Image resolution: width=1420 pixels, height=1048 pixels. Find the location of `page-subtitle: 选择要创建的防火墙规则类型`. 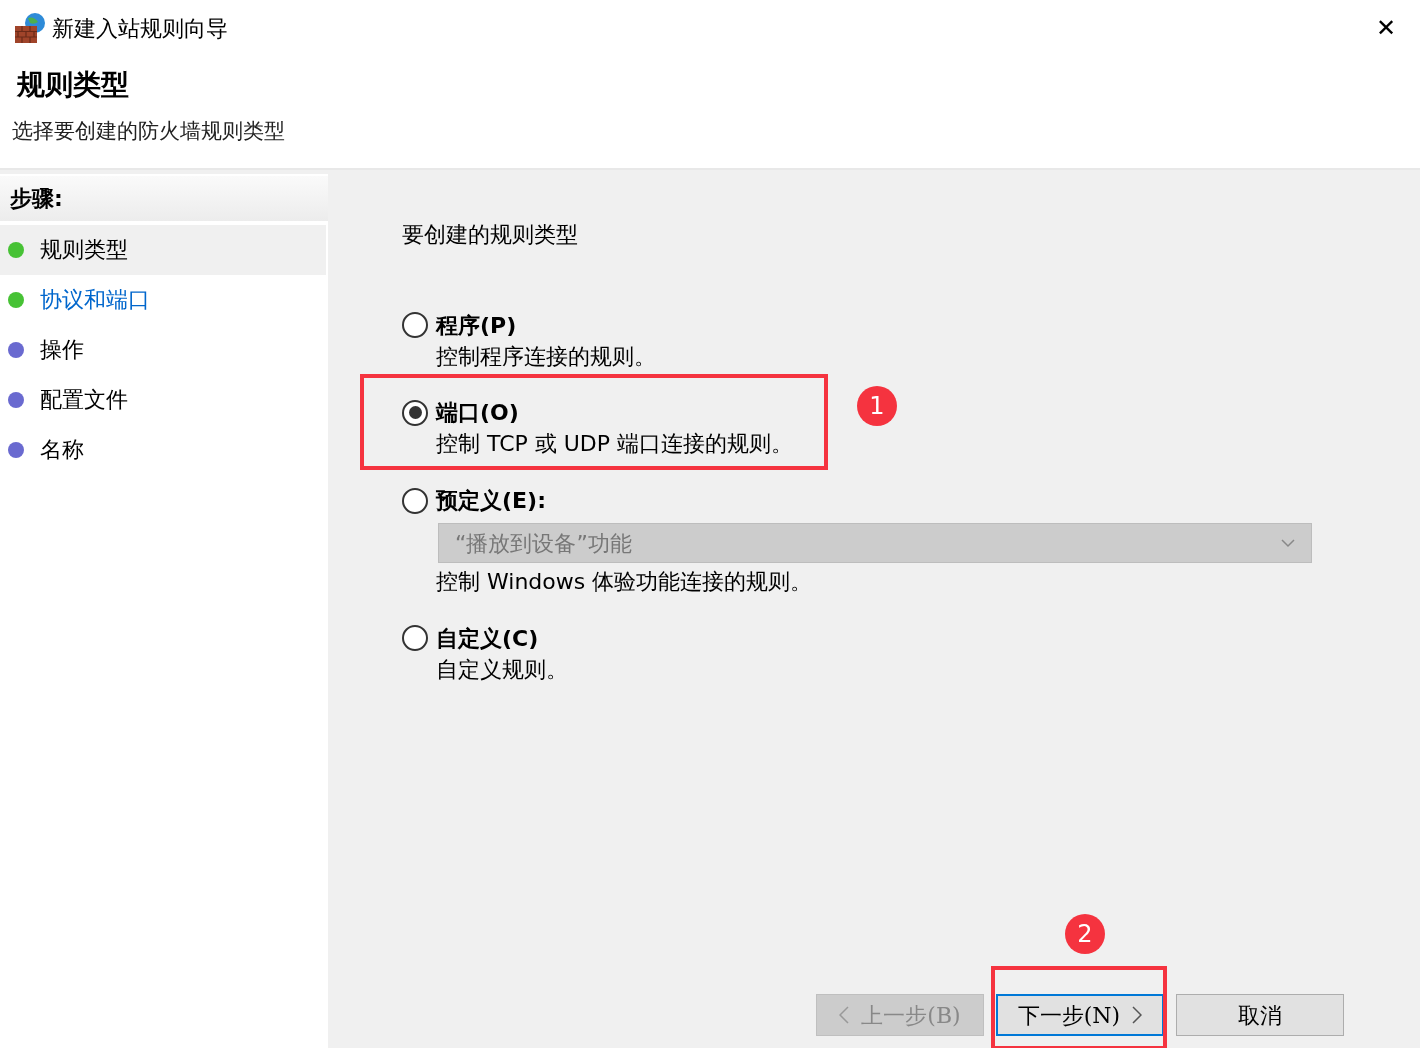

page-subtitle: 选择要创建的防火墙规则类型 is located at coordinates (149, 131).